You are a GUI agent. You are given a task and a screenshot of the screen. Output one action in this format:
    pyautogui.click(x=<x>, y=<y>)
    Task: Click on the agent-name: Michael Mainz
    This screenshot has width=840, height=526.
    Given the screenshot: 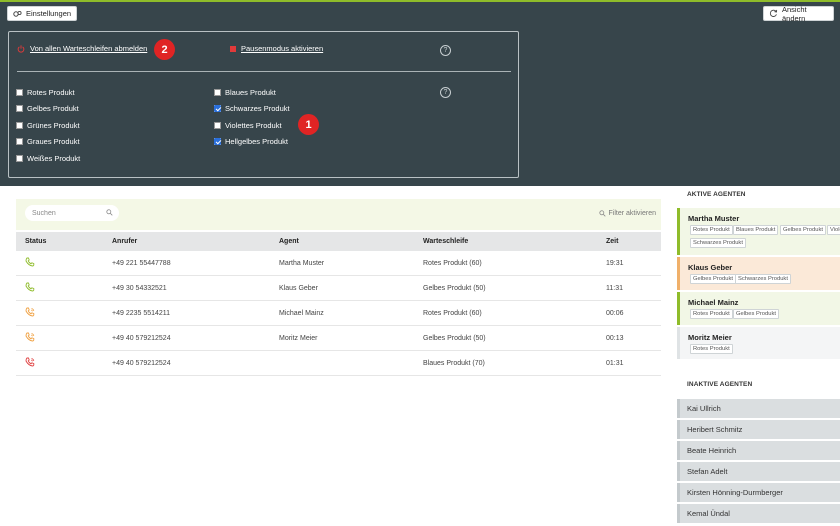 What is the action you would take?
    pyautogui.click(x=301, y=313)
    